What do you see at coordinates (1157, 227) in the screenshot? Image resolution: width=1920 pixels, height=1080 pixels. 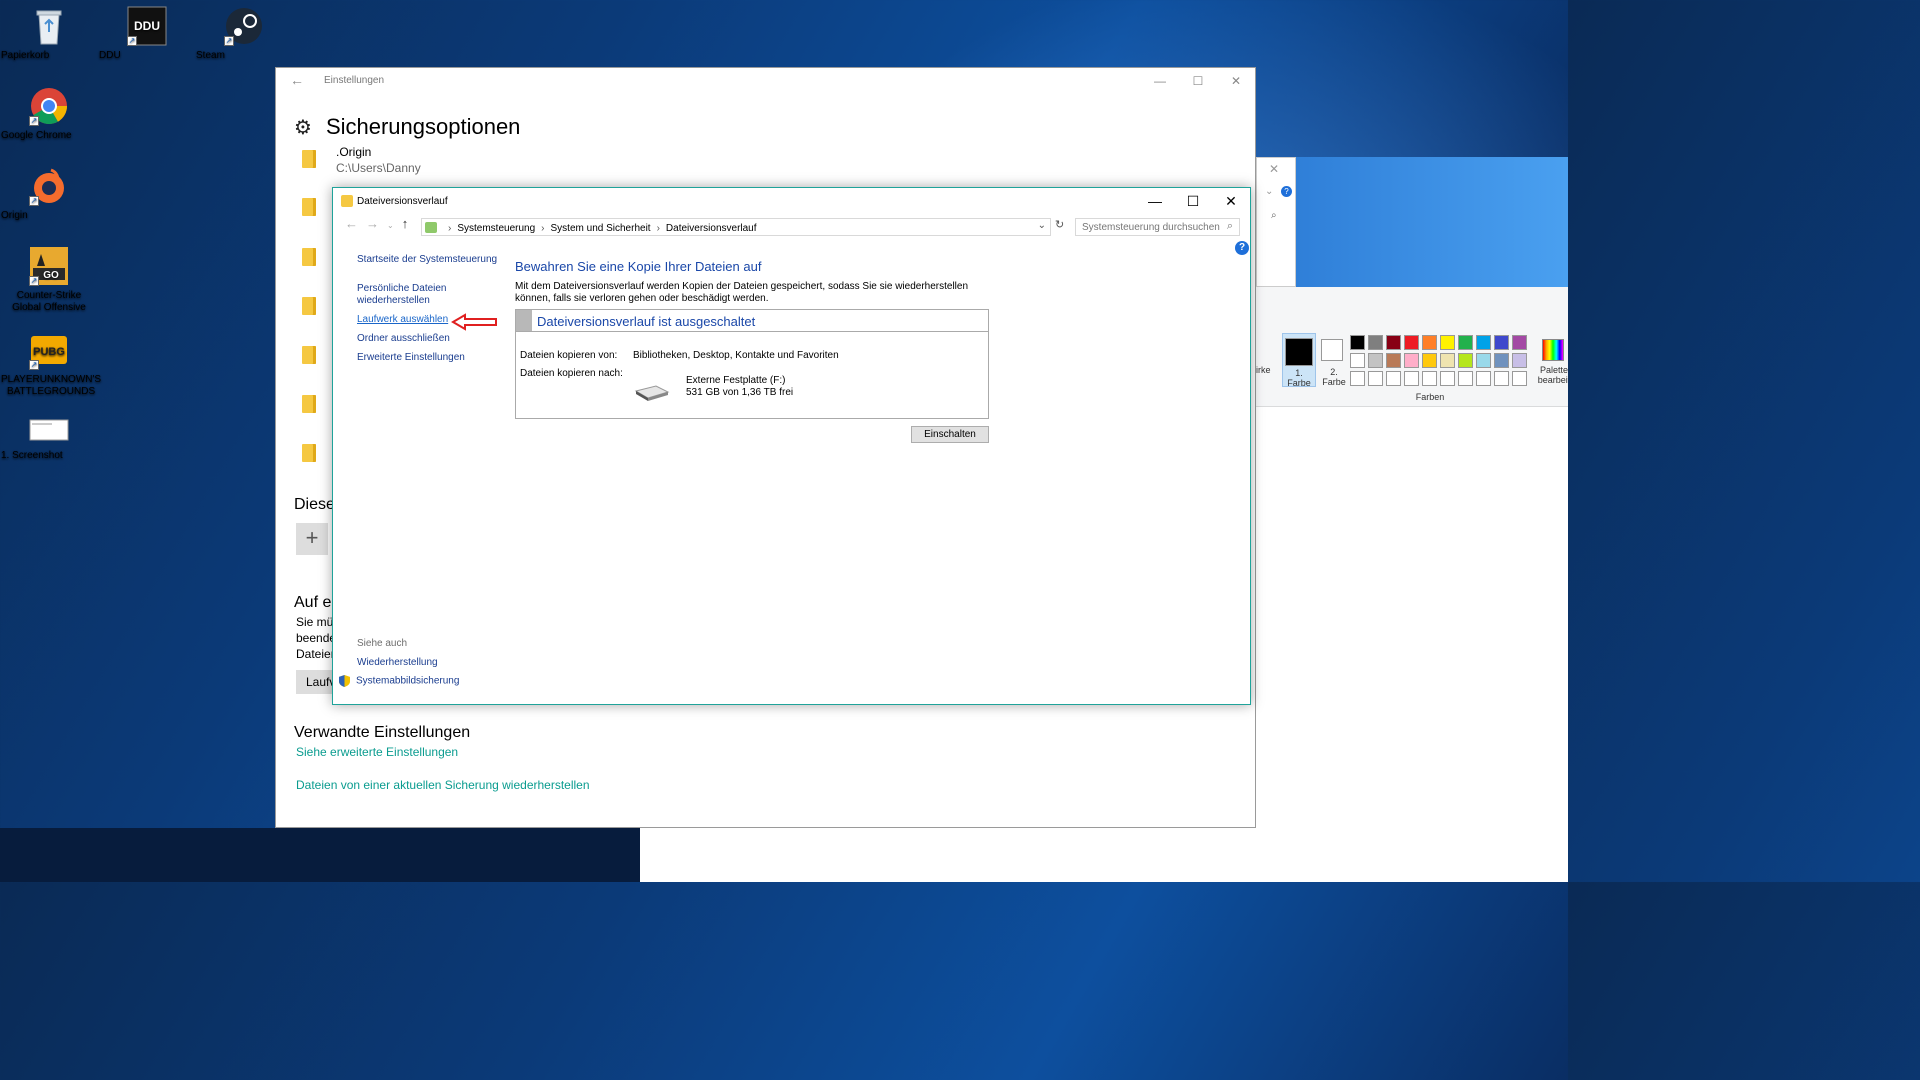 I see `search-input: Systemsteuerung durchsuchen ⌕` at bounding box center [1157, 227].